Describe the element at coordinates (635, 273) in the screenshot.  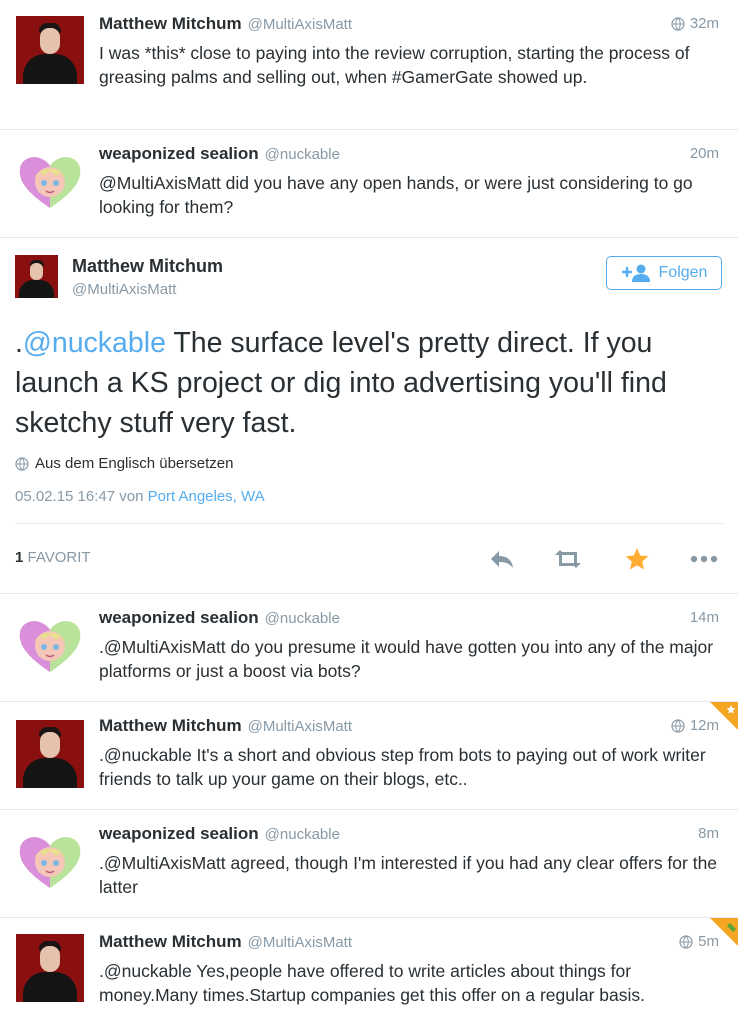
I see `add-user-icon` at that location.